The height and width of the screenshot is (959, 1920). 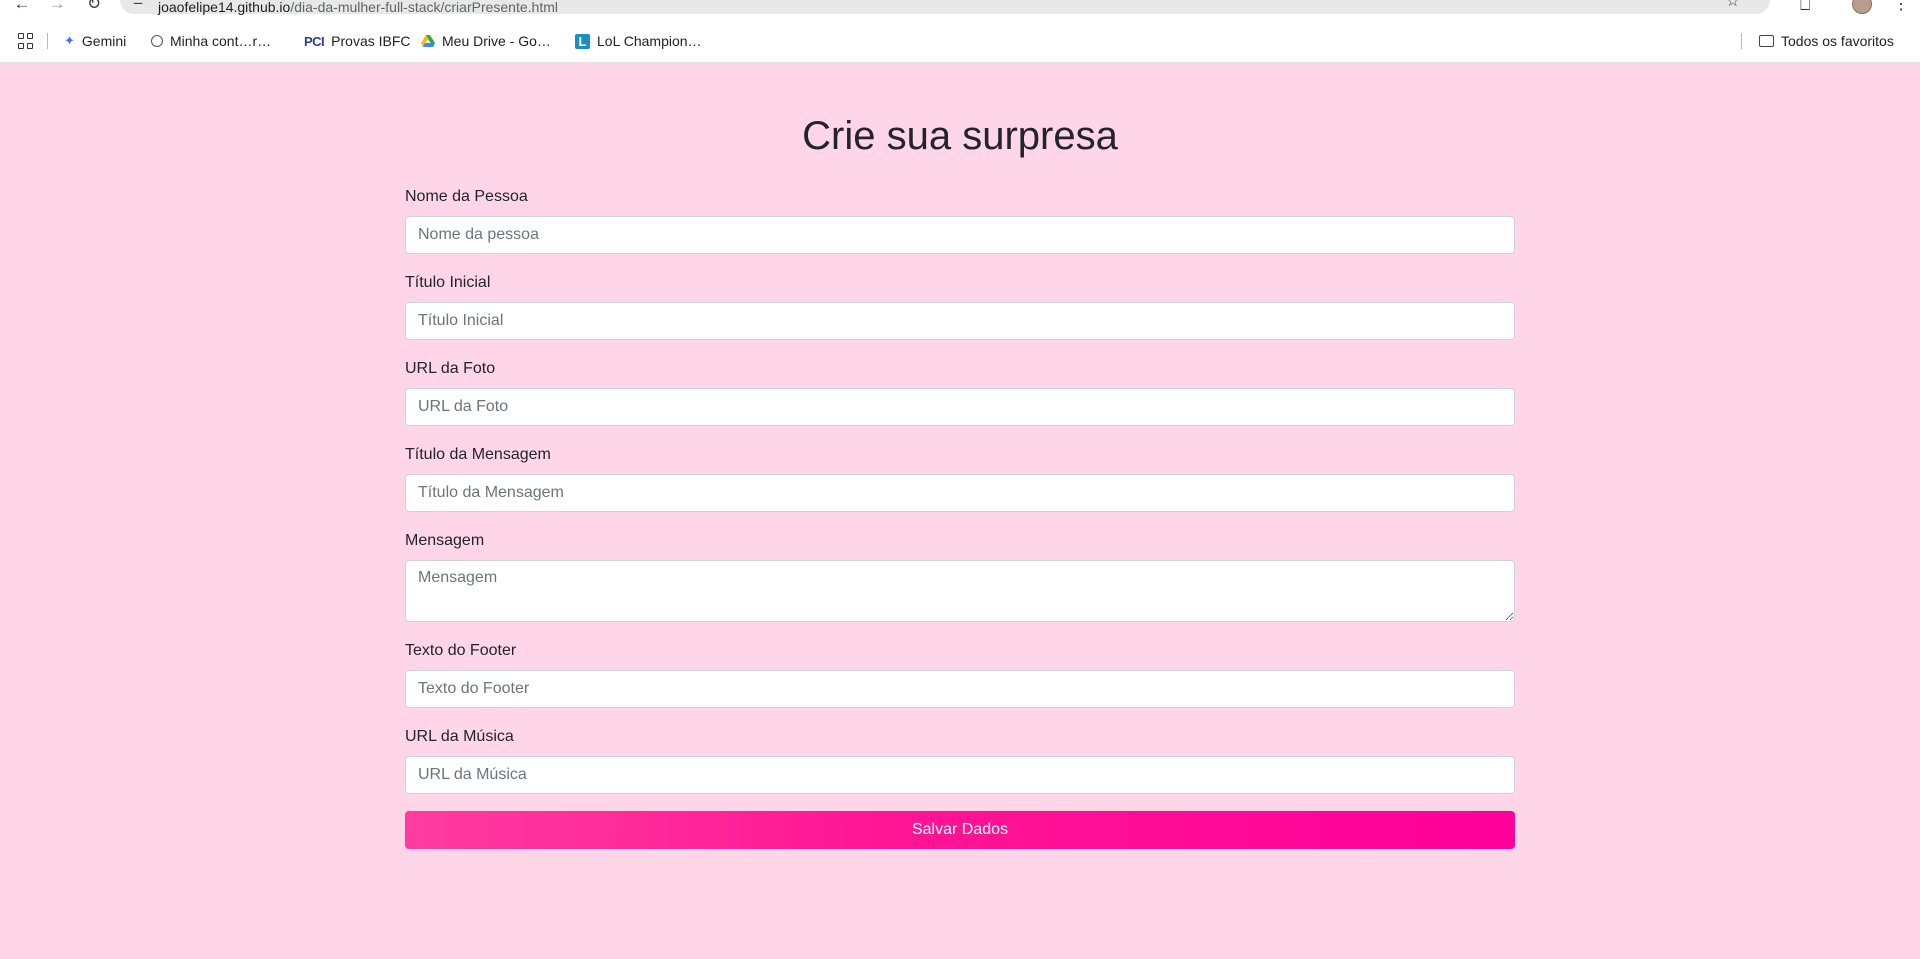 I want to click on label-titulo-inicial: Título Inicial, so click(x=448, y=282).